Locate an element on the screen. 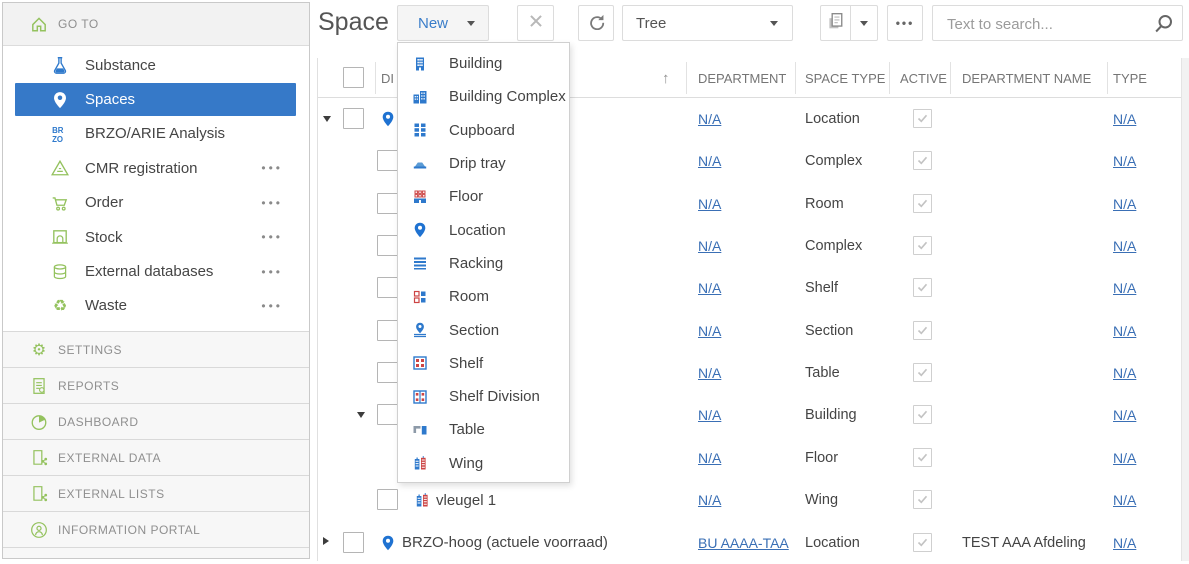 The width and height of the screenshot is (1189, 564). building-complex-icon is located at coordinates (420, 97).